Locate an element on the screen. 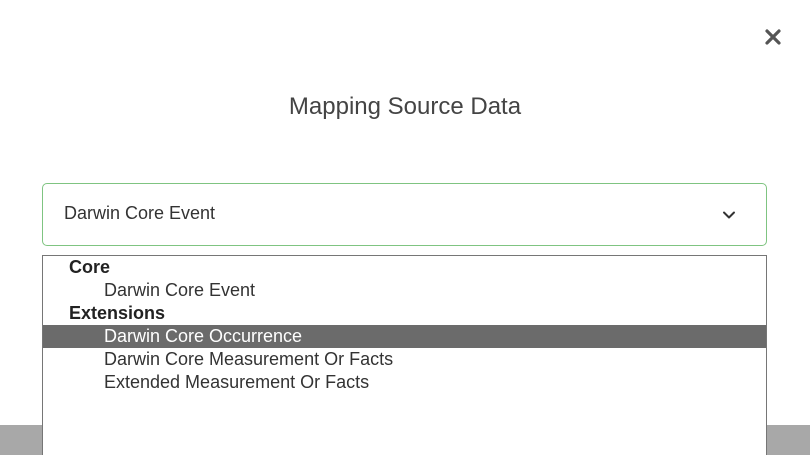 The image size is (810, 455). dialog-title: Mapping Source Data is located at coordinates (405, 106).